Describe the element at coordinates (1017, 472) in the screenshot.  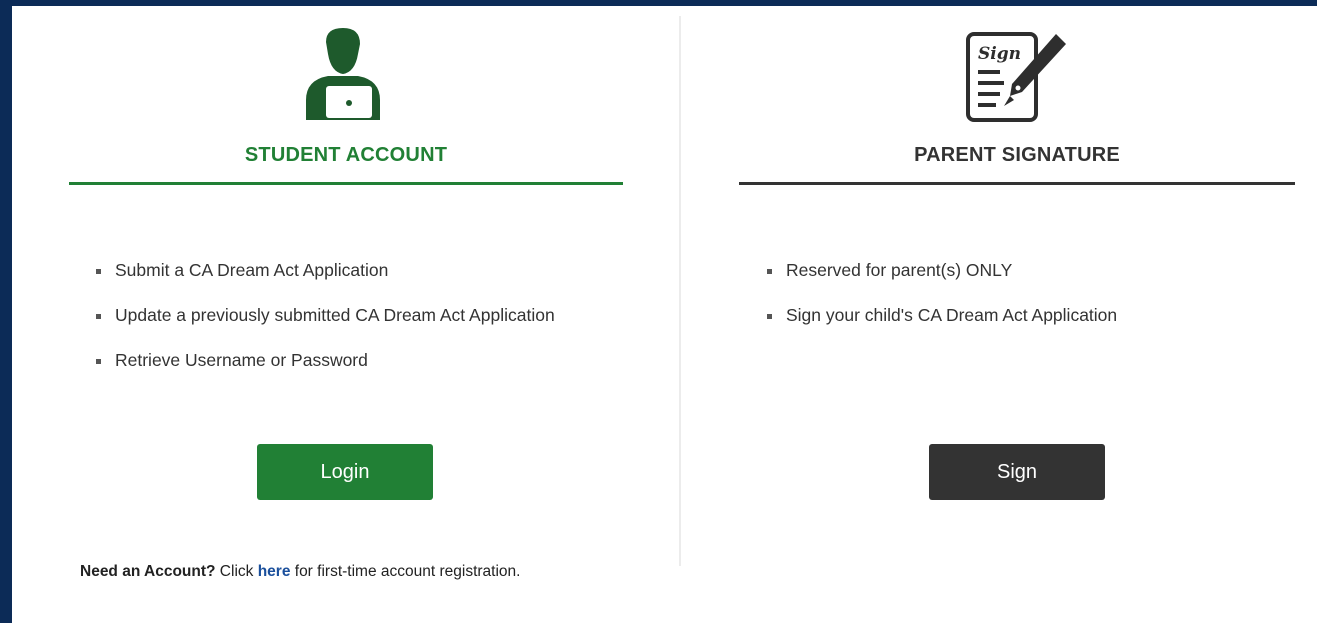
I see `sign-button: Sign` at that location.